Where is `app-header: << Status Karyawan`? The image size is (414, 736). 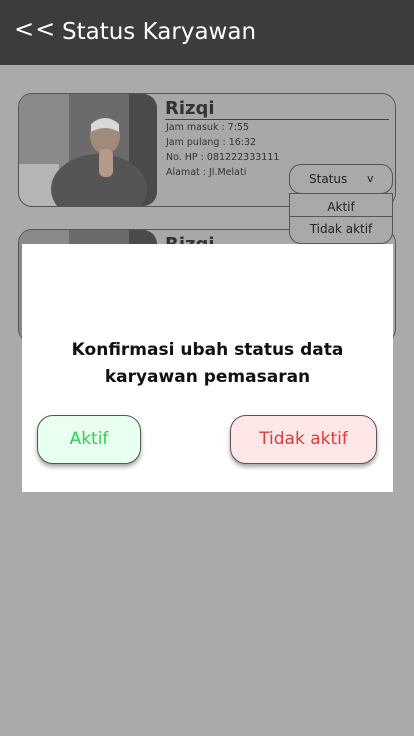
app-header: << Status Karyawan is located at coordinates (207, 32).